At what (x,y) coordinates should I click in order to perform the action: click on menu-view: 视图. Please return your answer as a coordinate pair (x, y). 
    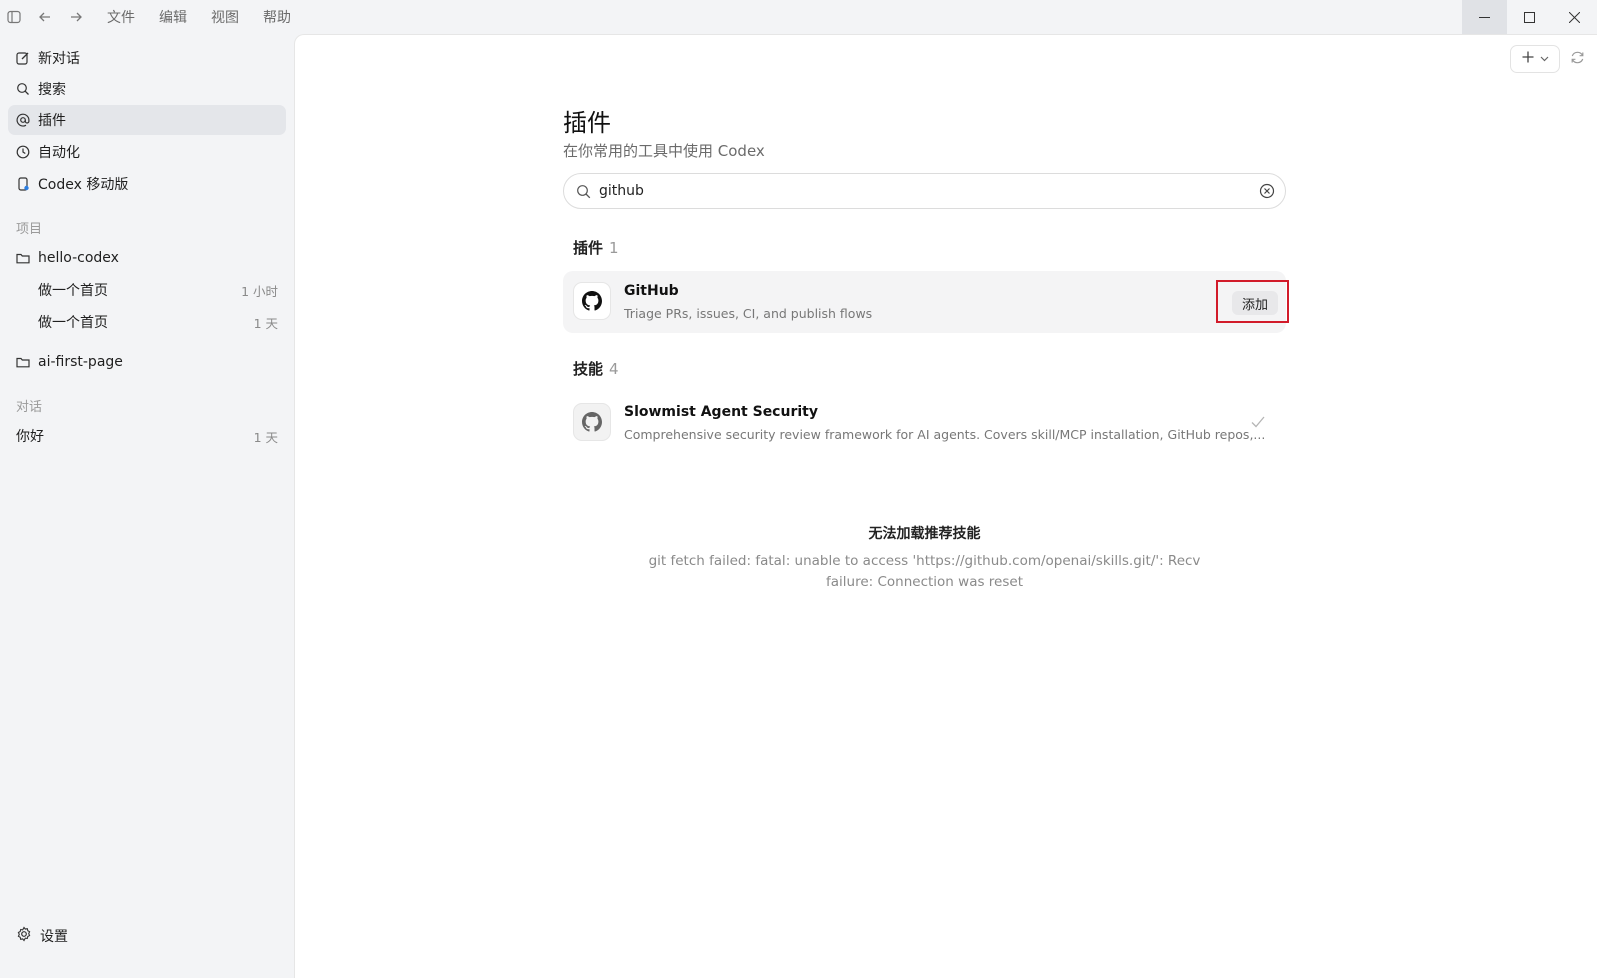
    Looking at the image, I should click on (225, 17).